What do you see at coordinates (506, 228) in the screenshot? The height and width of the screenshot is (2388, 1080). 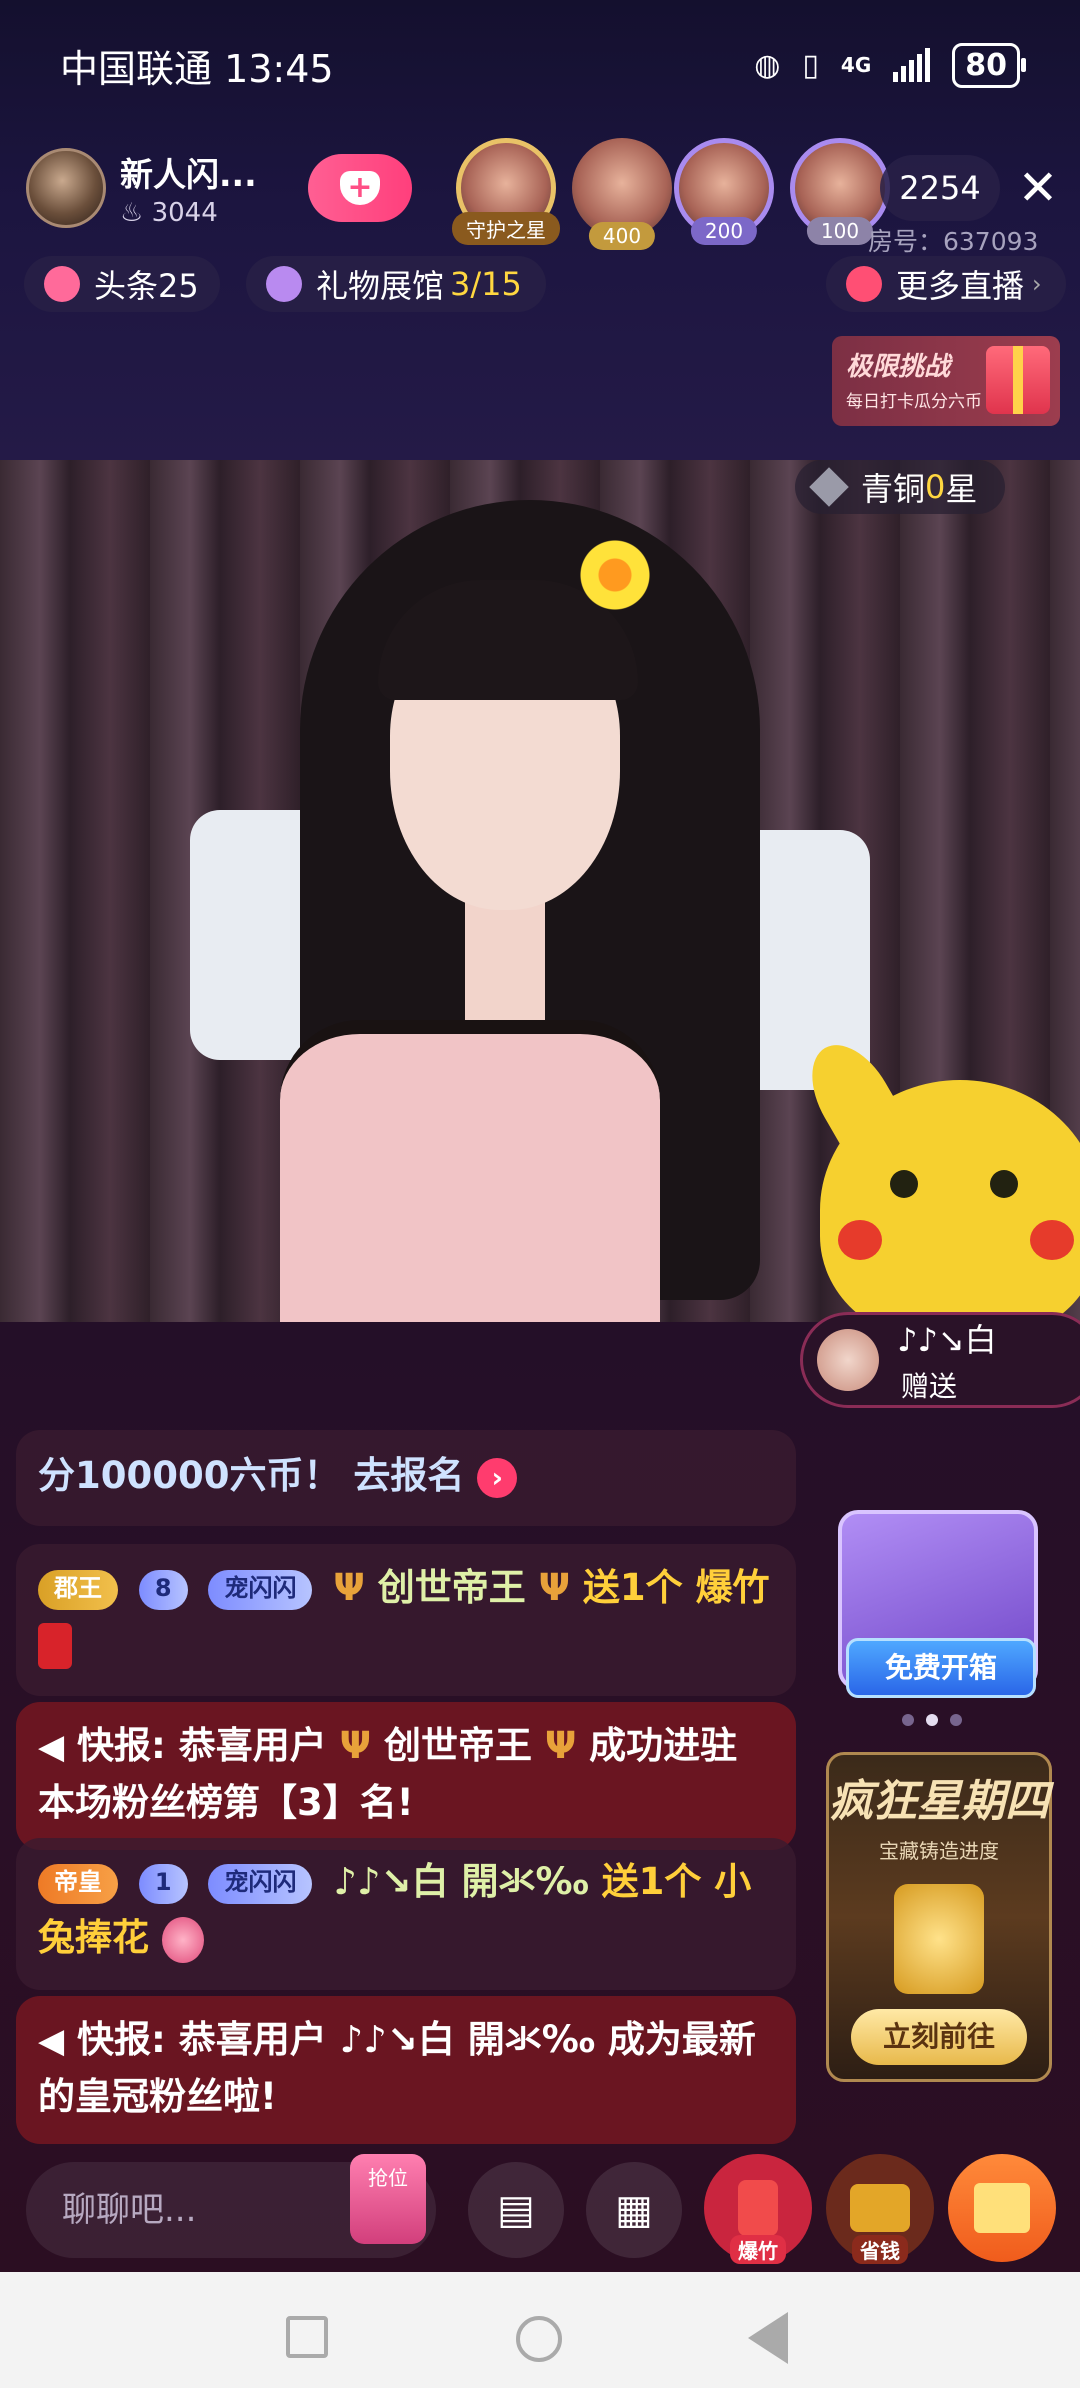 I see `viewer-badge: 守护之星` at bounding box center [506, 228].